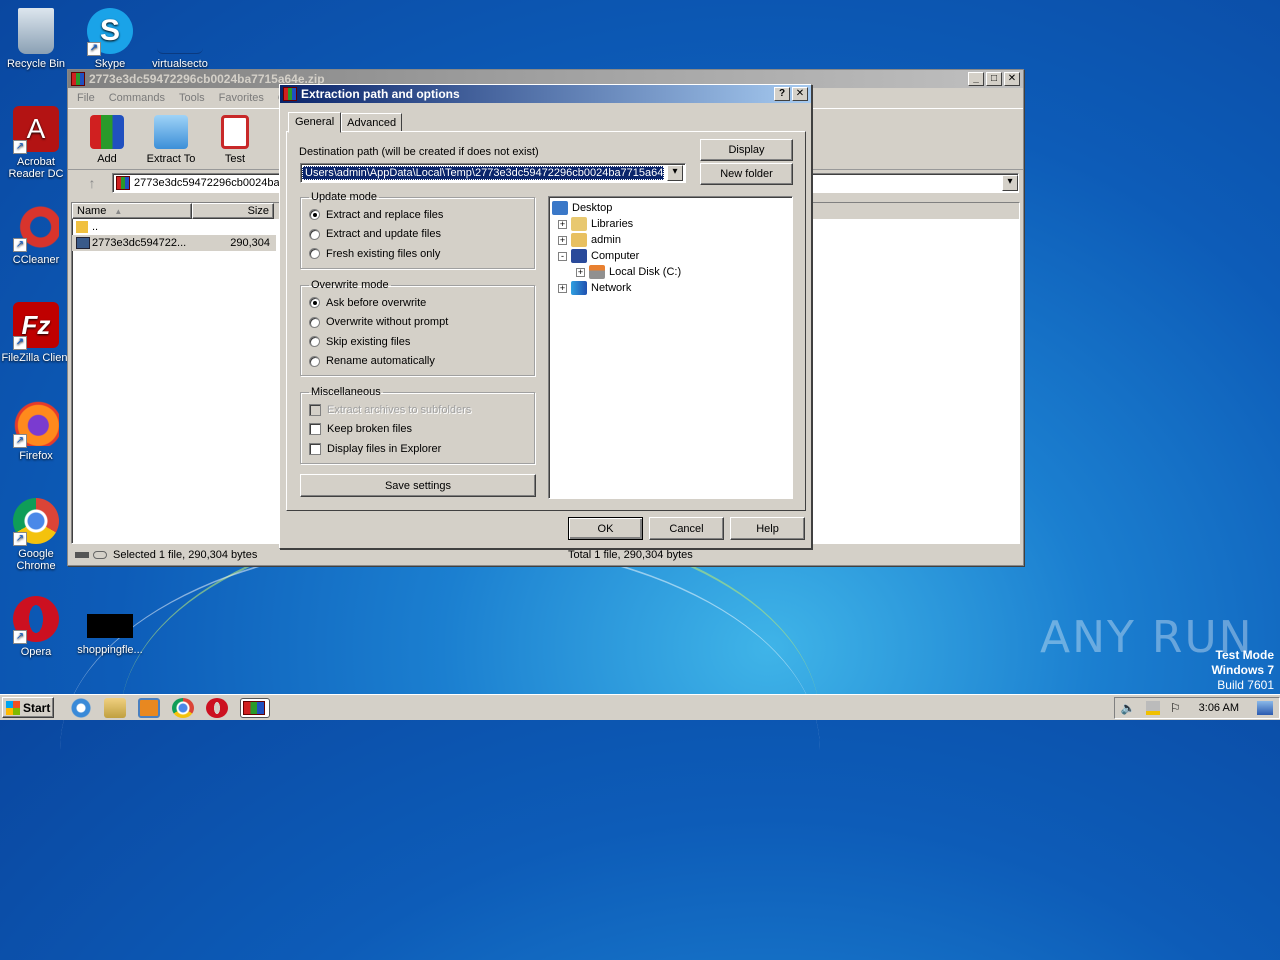 Image resolution: width=1280 pixels, height=960 pixels. What do you see at coordinates (82, 227) in the screenshot?
I see `folder-up-icon` at bounding box center [82, 227].